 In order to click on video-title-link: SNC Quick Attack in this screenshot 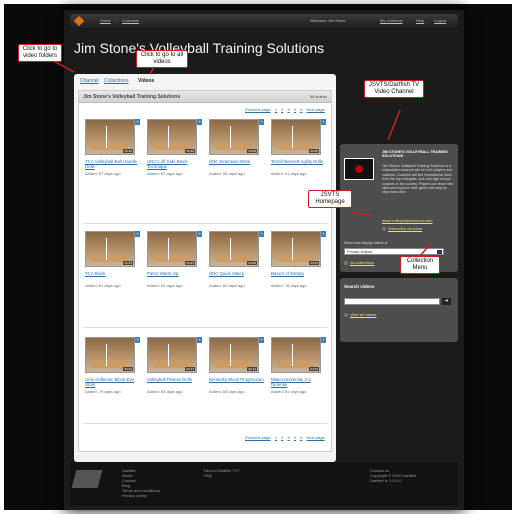, I will do `click(237, 273)`.